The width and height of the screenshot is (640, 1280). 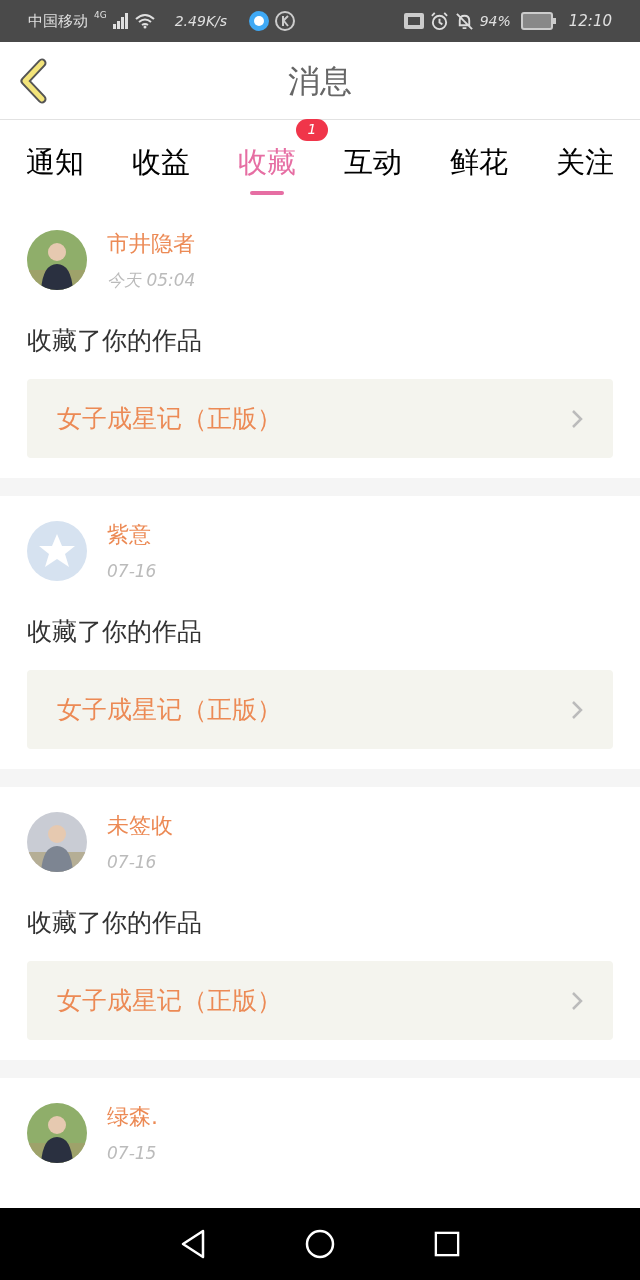 What do you see at coordinates (464, 21) in the screenshot?
I see `muted-bell-icon` at bounding box center [464, 21].